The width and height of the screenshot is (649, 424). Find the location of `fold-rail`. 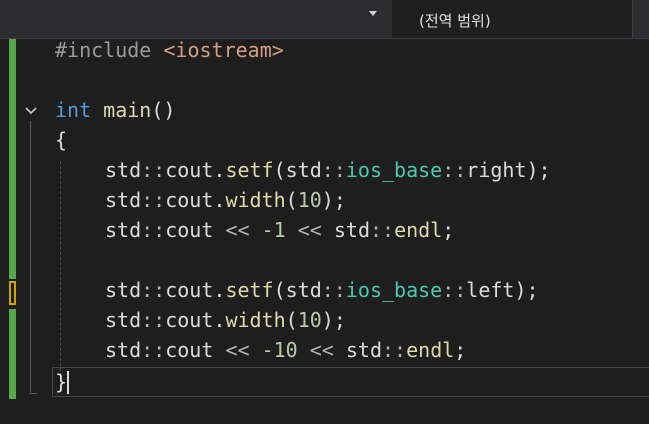

fold-rail is located at coordinates (30, 257).